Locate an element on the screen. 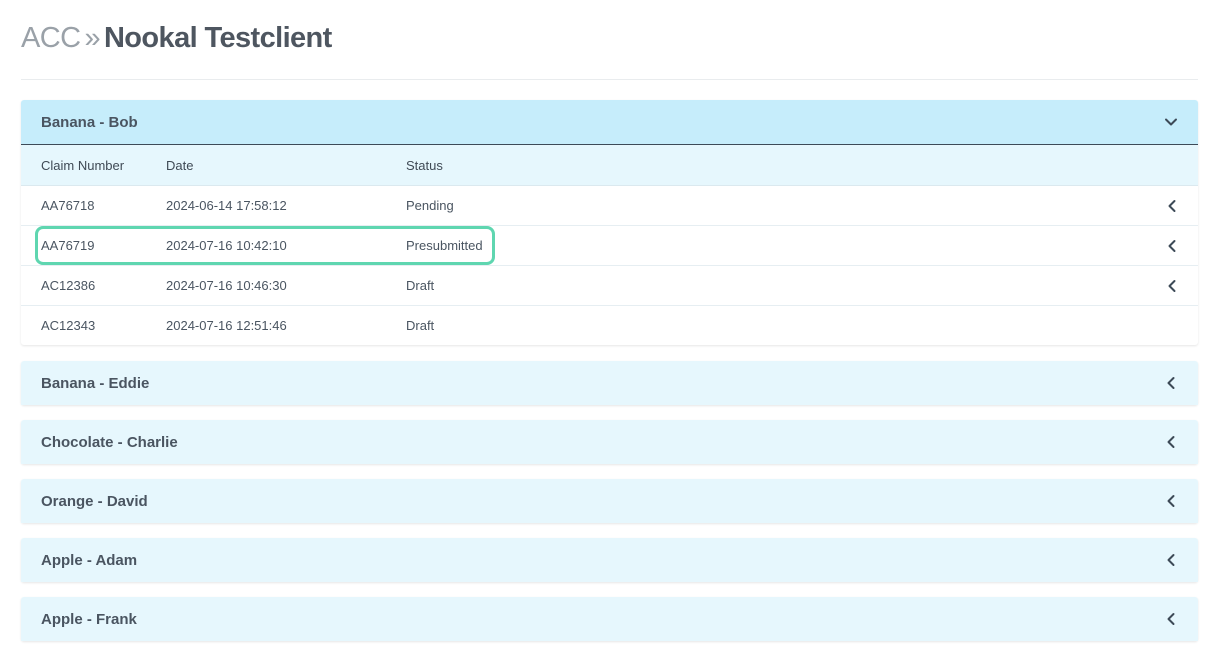 This screenshot has height=646, width=1207. claim-number: AA76718 is located at coordinates (93, 205).